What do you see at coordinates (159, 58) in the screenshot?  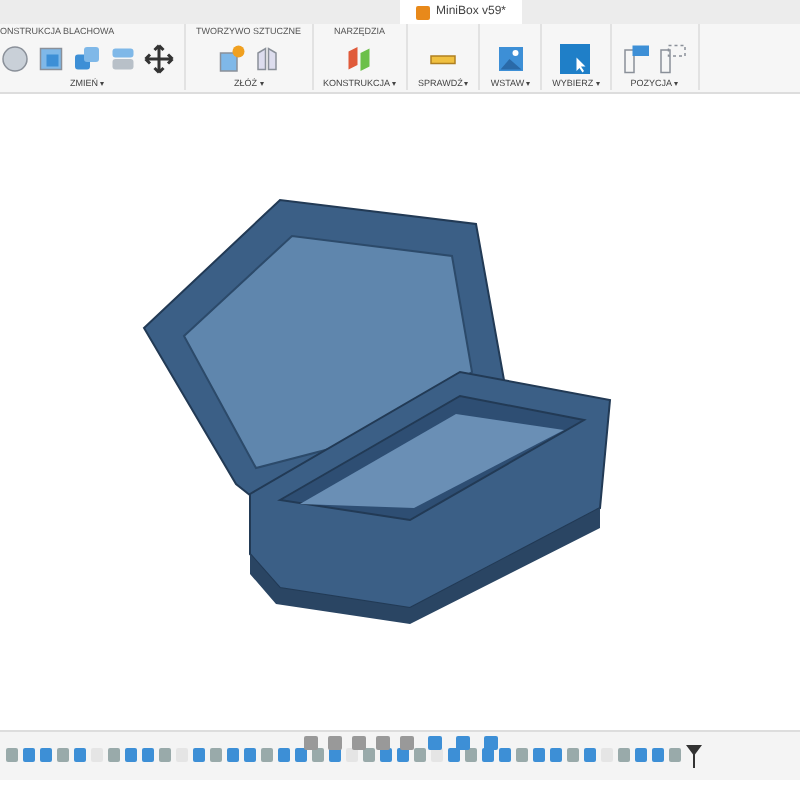 I see `move-icon` at bounding box center [159, 58].